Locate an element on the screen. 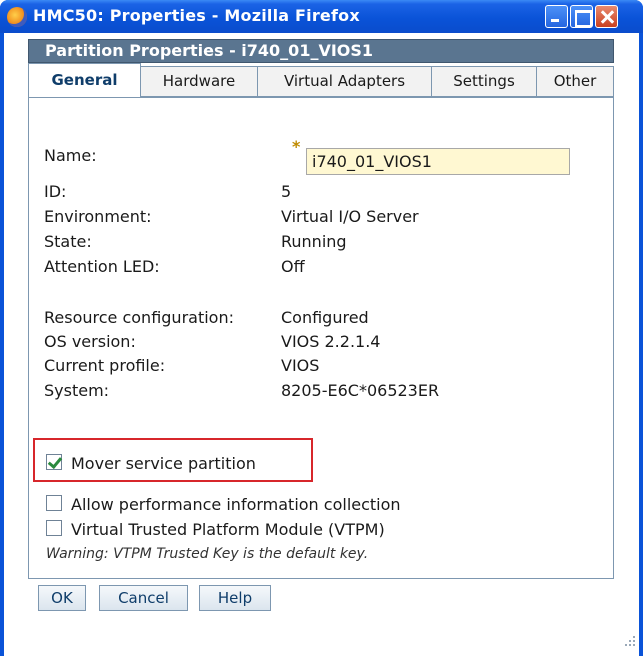  close-button is located at coordinates (606, 16).